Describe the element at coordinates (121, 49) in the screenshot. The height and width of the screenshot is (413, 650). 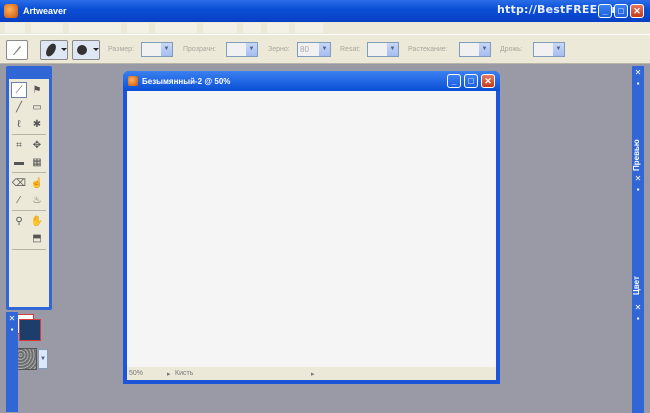
I see `size-label: Размер:` at that location.